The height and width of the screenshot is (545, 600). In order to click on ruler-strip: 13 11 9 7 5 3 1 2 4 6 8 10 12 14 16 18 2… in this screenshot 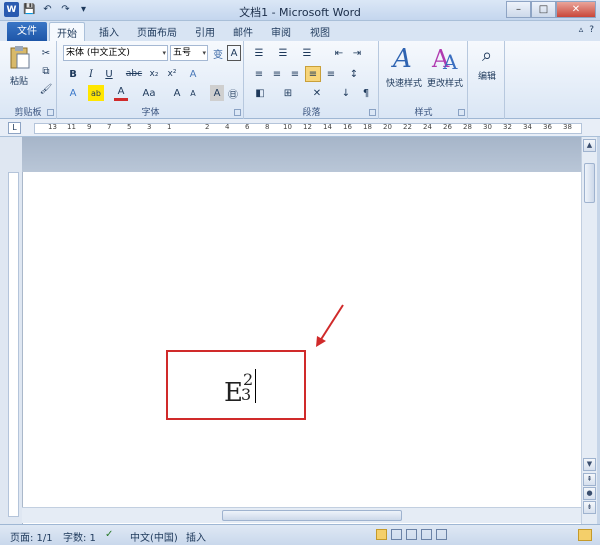, I will do `click(308, 128)`.